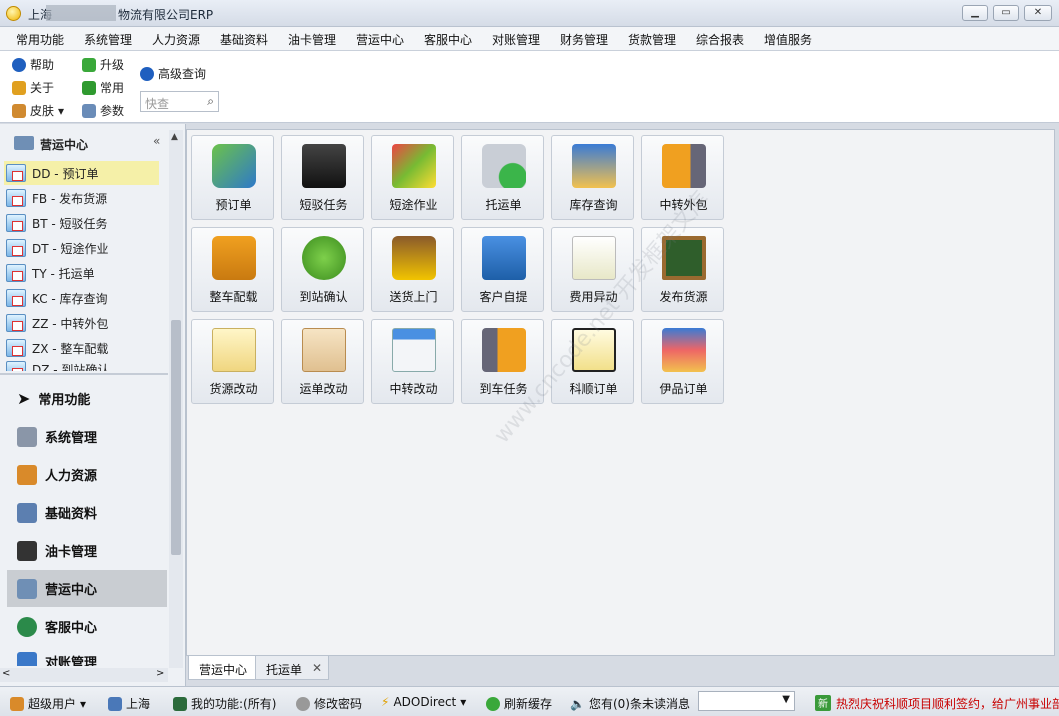  Describe the element at coordinates (33, 87) in the screenshot. I see `about-button: 关于` at that location.